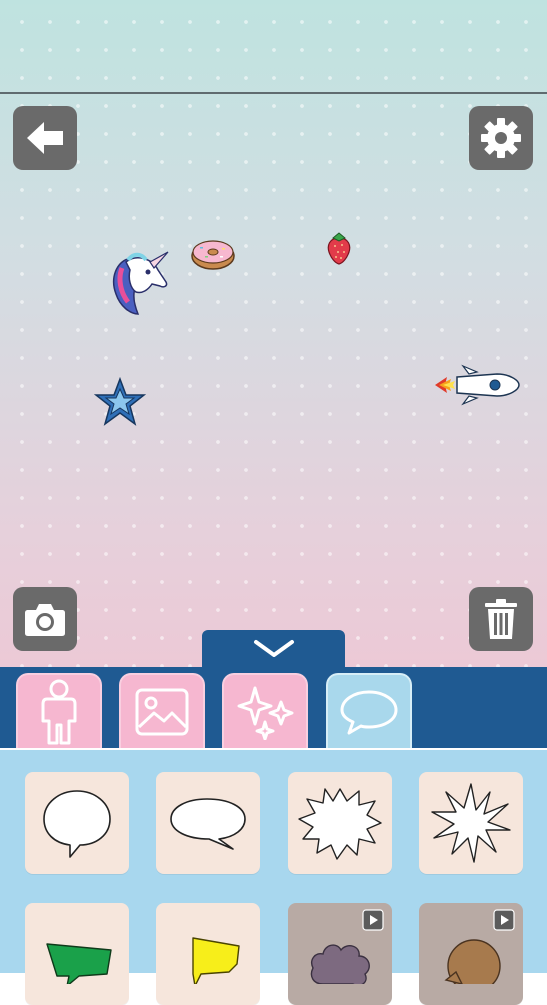  Describe the element at coordinates (273, 93) in the screenshot. I see `top-divider` at that location.